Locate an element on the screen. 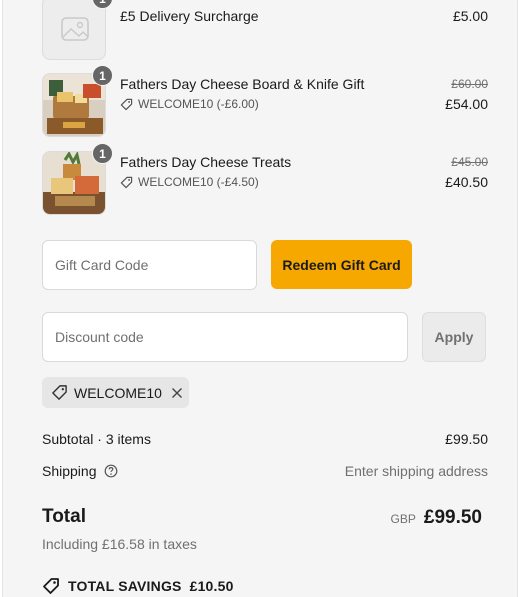  applied-discount-chip: WELCOME10 is located at coordinates (115, 392).